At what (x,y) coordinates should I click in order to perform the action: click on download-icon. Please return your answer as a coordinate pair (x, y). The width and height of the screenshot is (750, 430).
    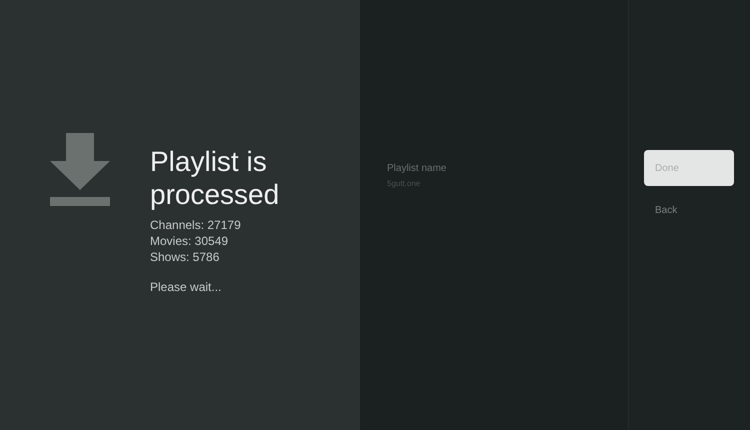
    Looking at the image, I should click on (80, 170).